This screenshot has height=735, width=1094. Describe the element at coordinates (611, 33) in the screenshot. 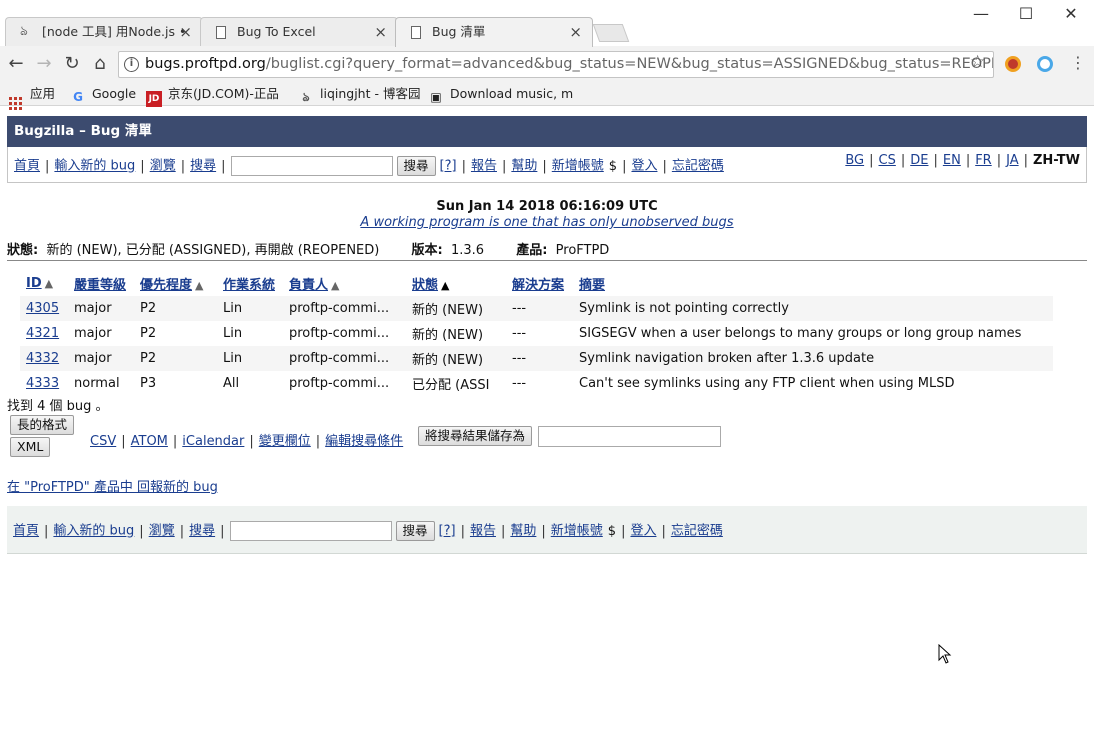

I see `new-tab-button` at that location.